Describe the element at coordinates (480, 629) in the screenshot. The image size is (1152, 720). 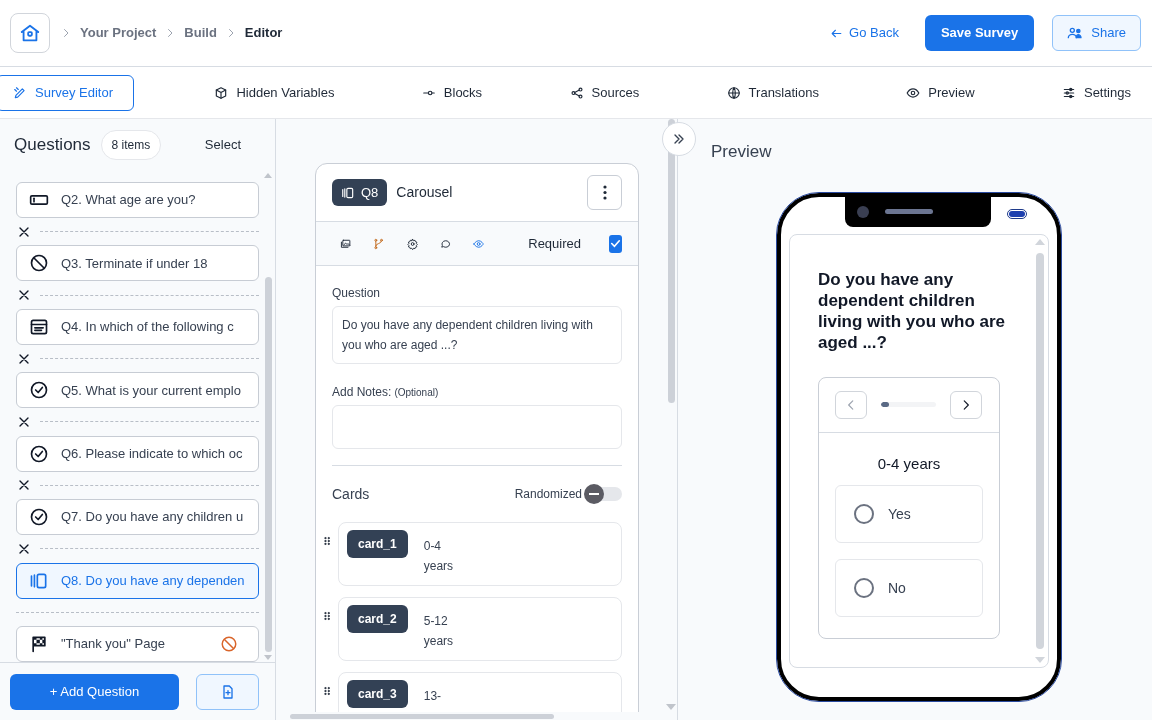
I see `choice-card: card_2 5-12 years` at that location.